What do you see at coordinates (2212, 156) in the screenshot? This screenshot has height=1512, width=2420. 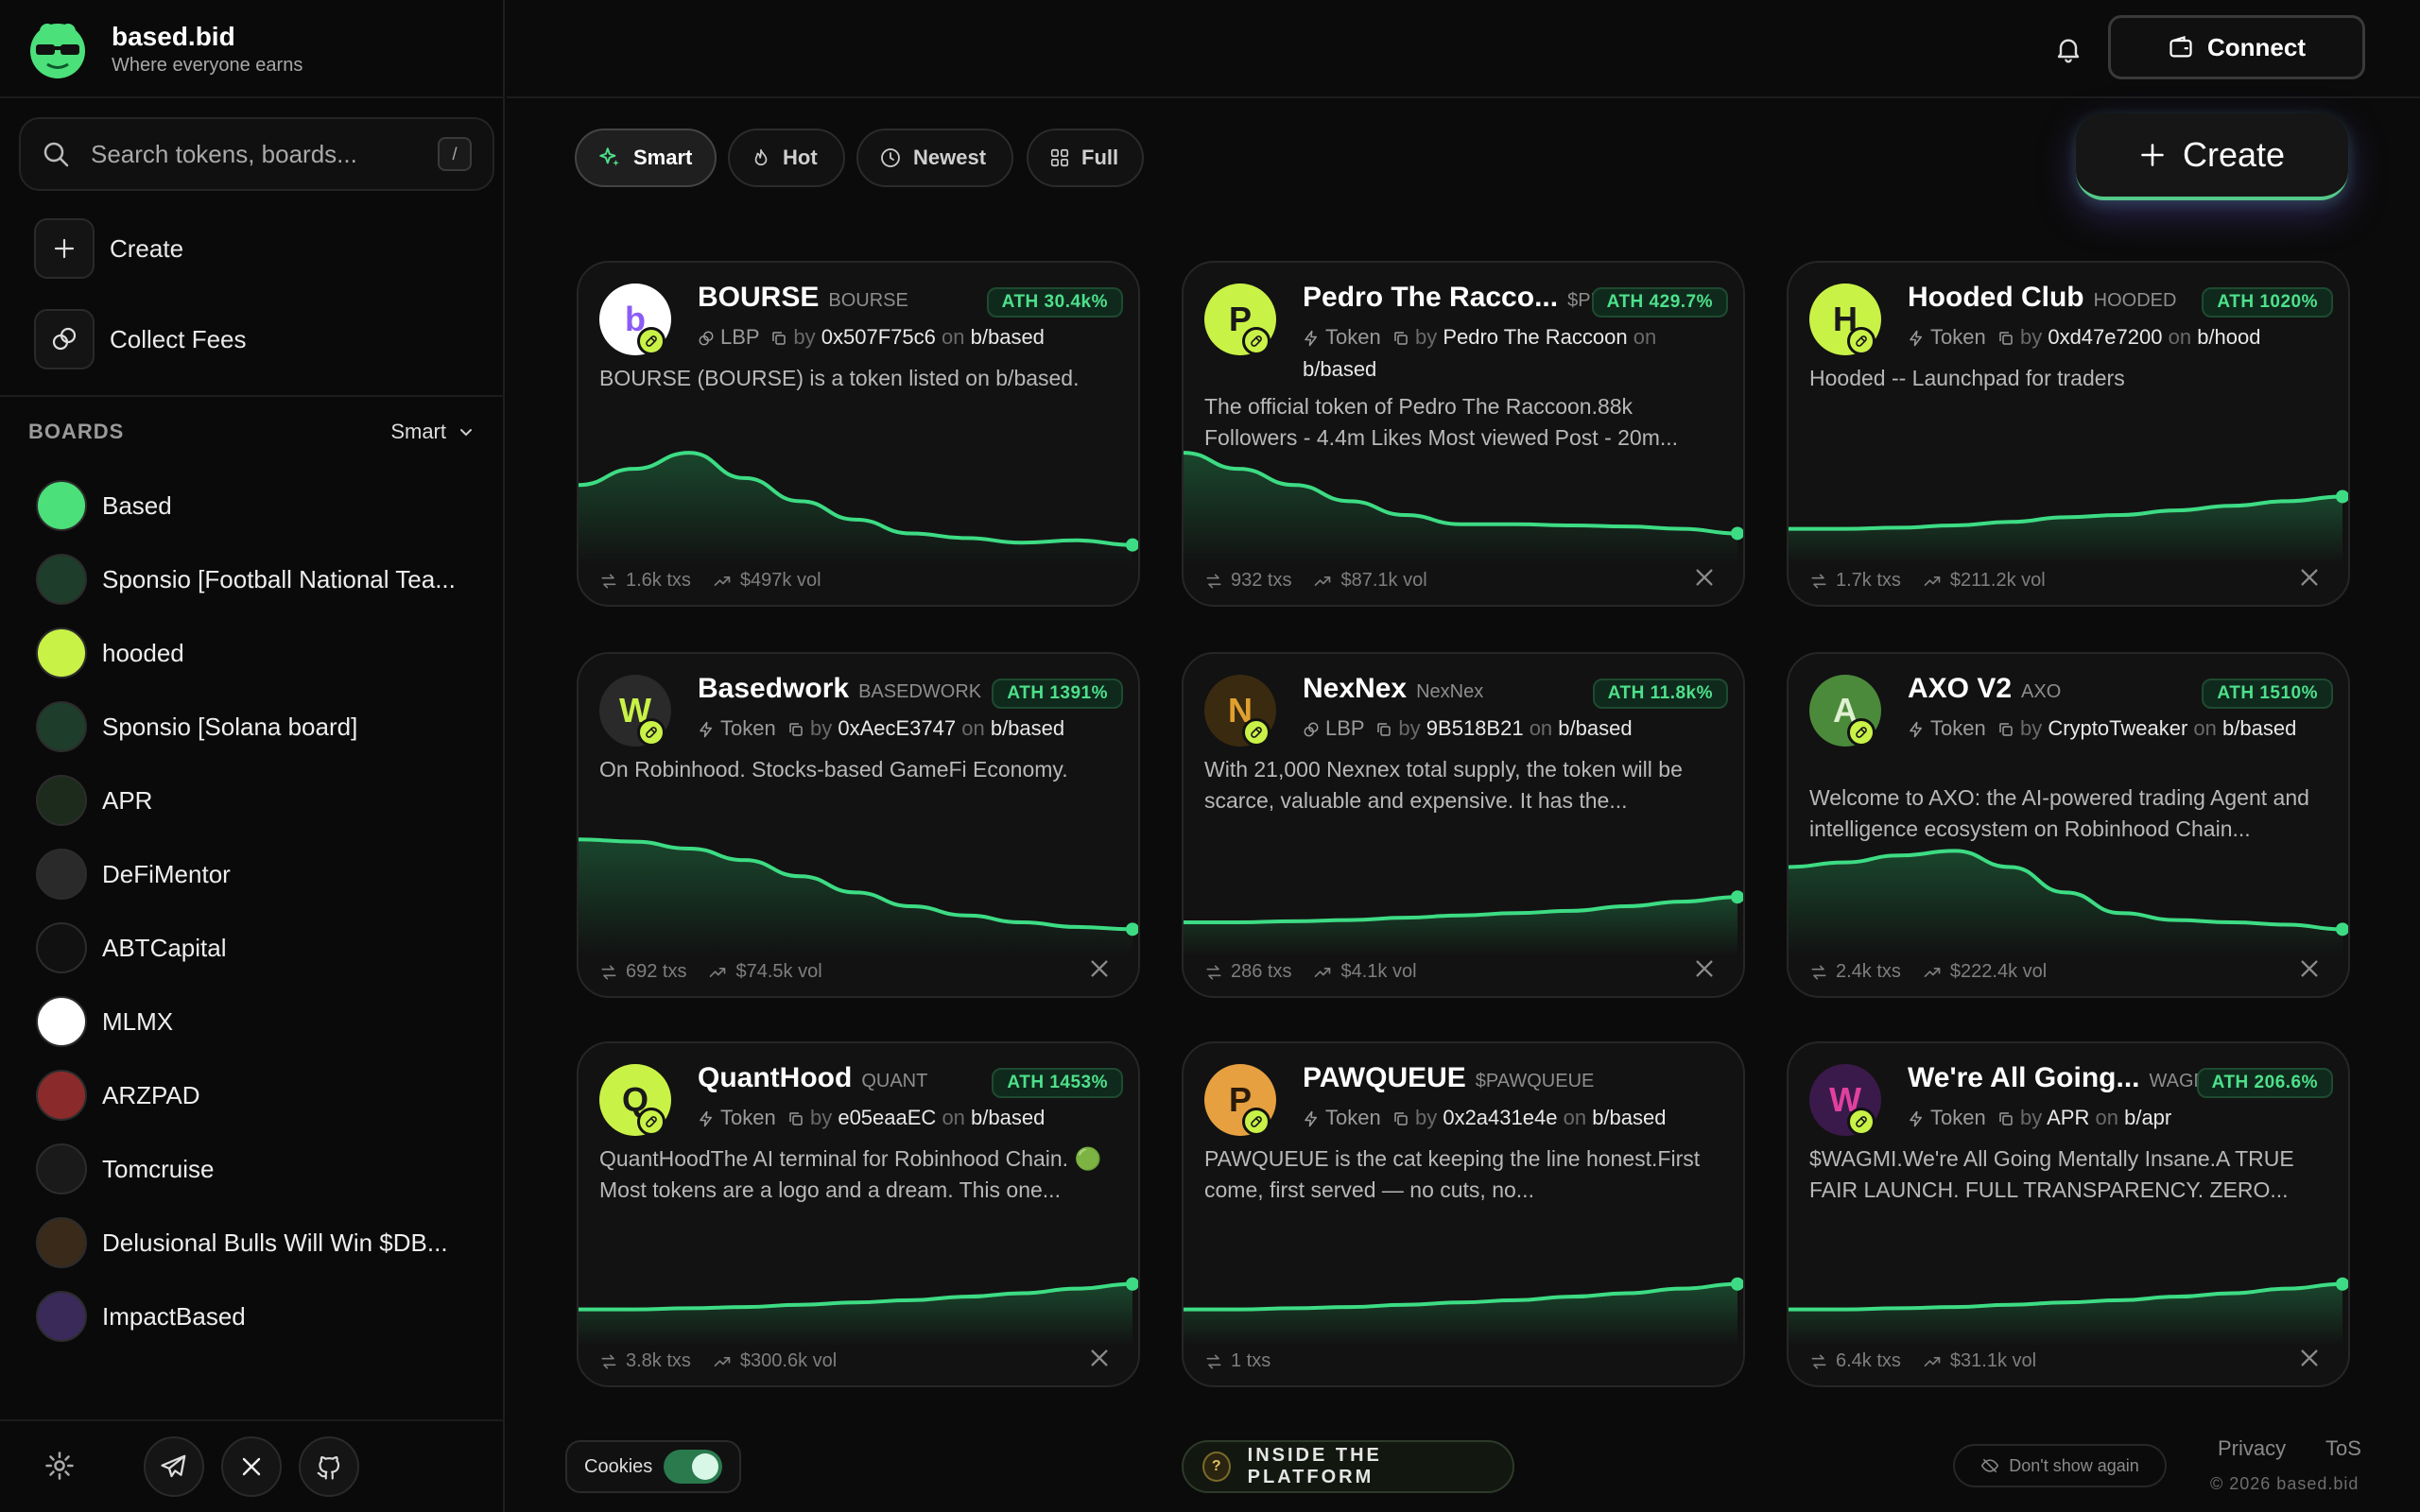 I see `create-token-button: Create` at bounding box center [2212, 156].